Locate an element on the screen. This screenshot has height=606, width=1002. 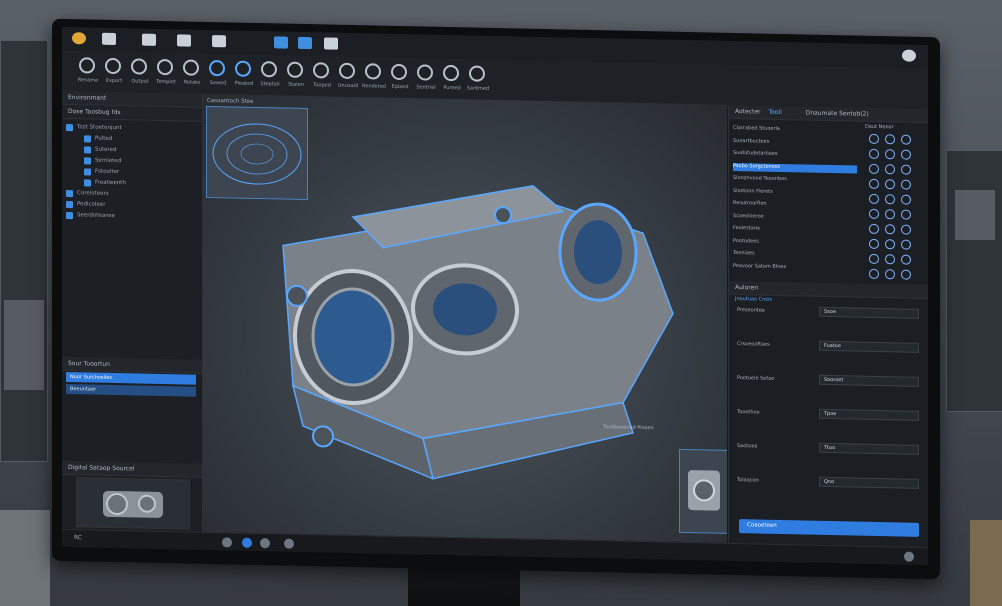
property-item: Slonshvood Teoonbes is located at coordinates (795, 180).